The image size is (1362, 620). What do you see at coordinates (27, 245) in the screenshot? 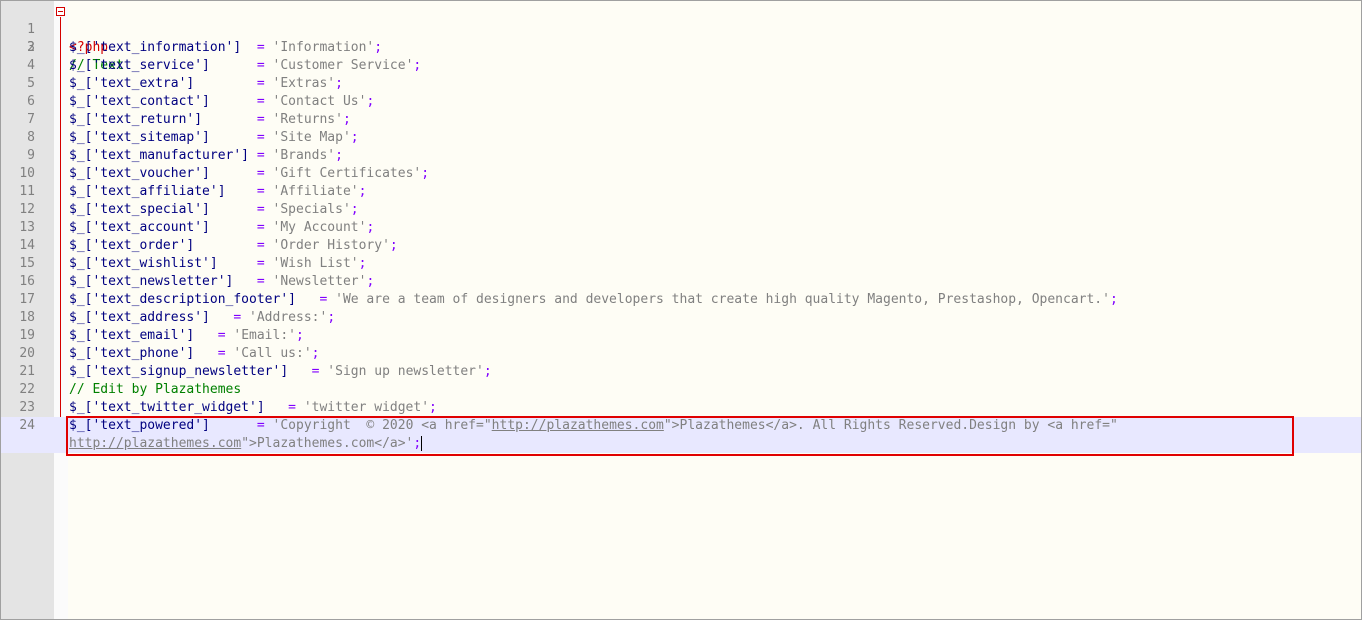
I see `line-number: 14` at bounding box center [27, 245].